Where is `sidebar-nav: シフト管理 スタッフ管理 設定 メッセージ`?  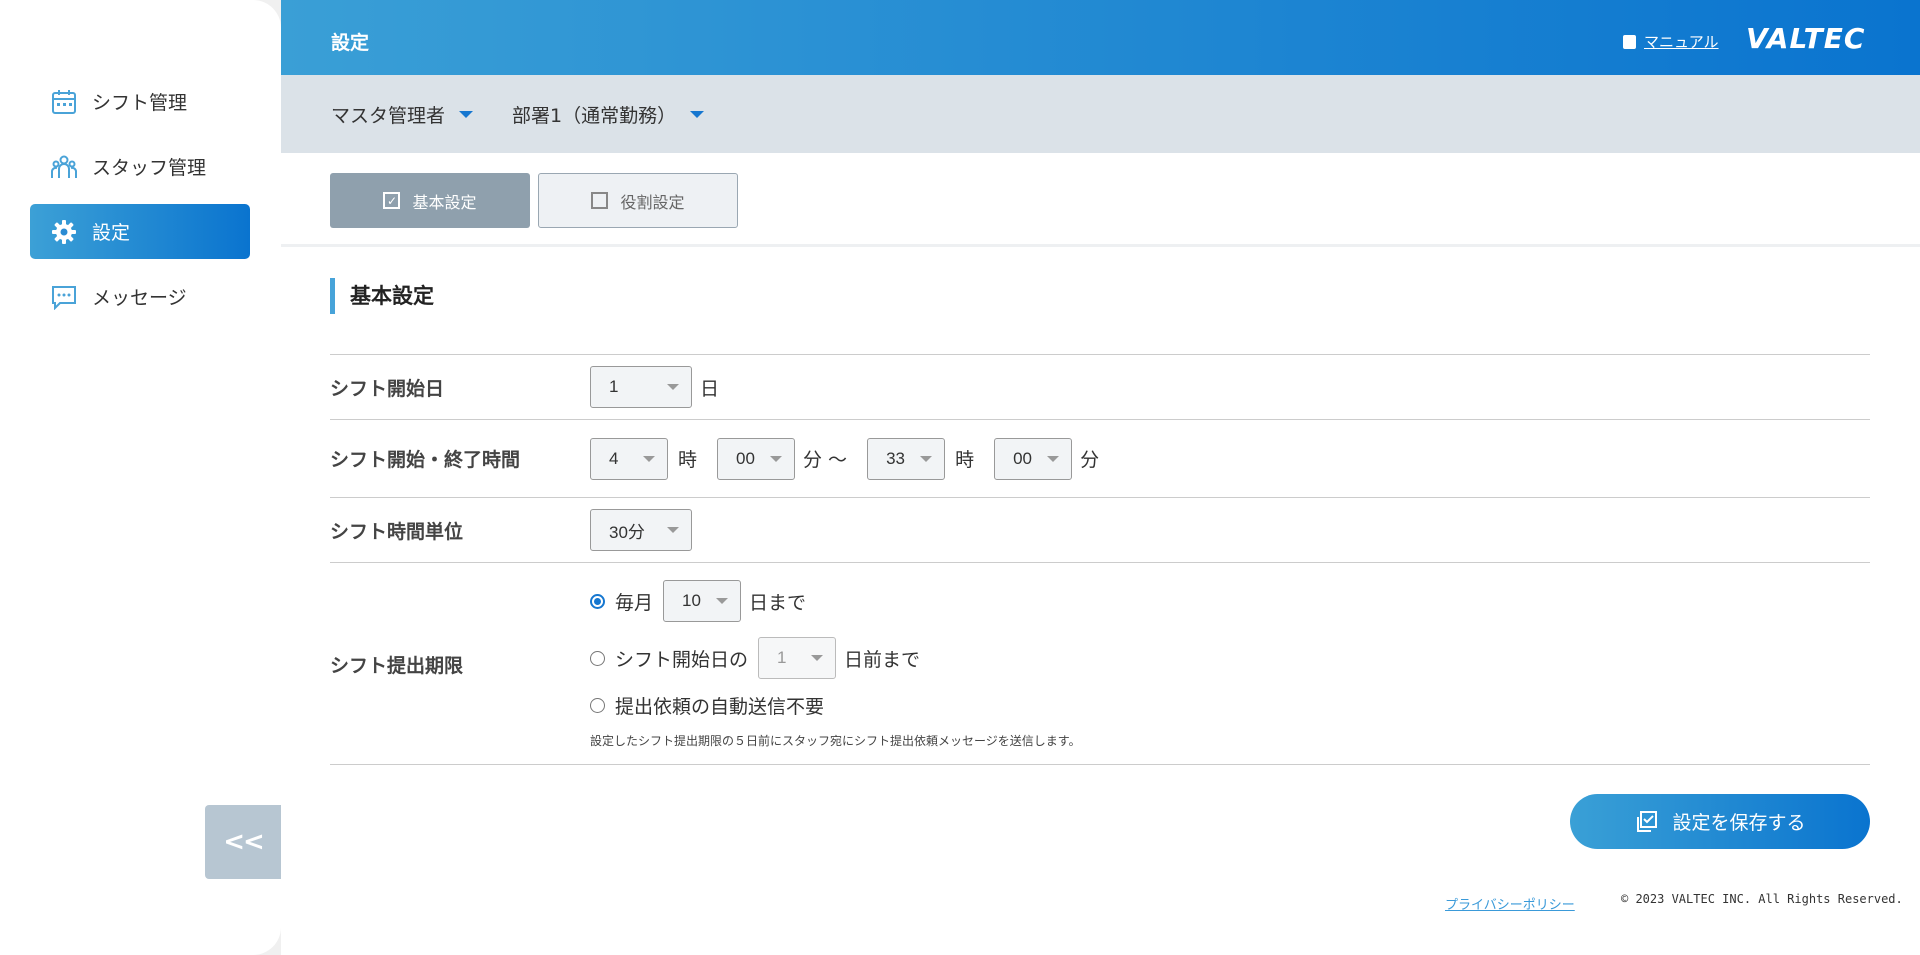 sidebar-nav: シフト管理 スタッフ管理 設定 メッセージ is located at coordinates (140, 204).